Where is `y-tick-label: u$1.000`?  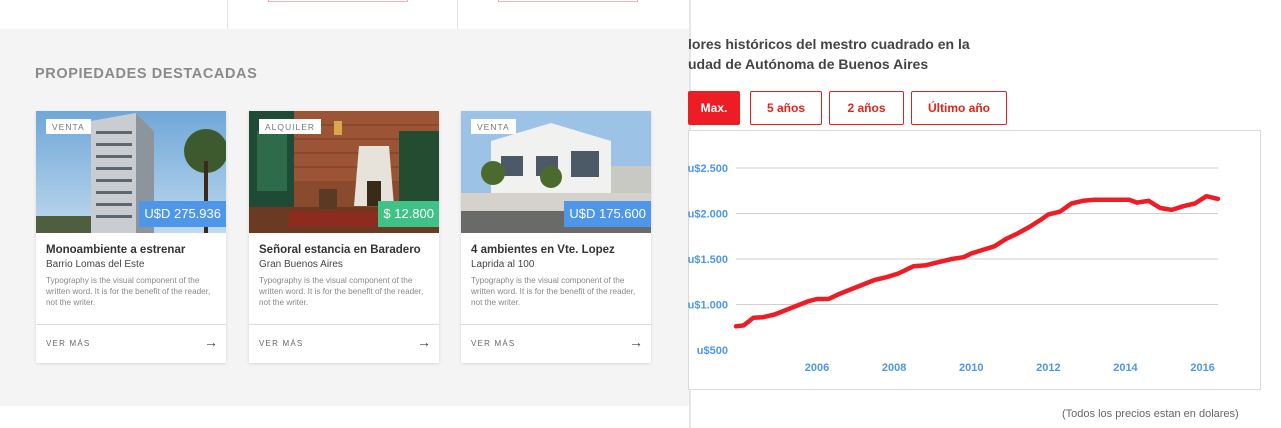
y-tick-label: u$1.000 is located at coordinates (708, 306).